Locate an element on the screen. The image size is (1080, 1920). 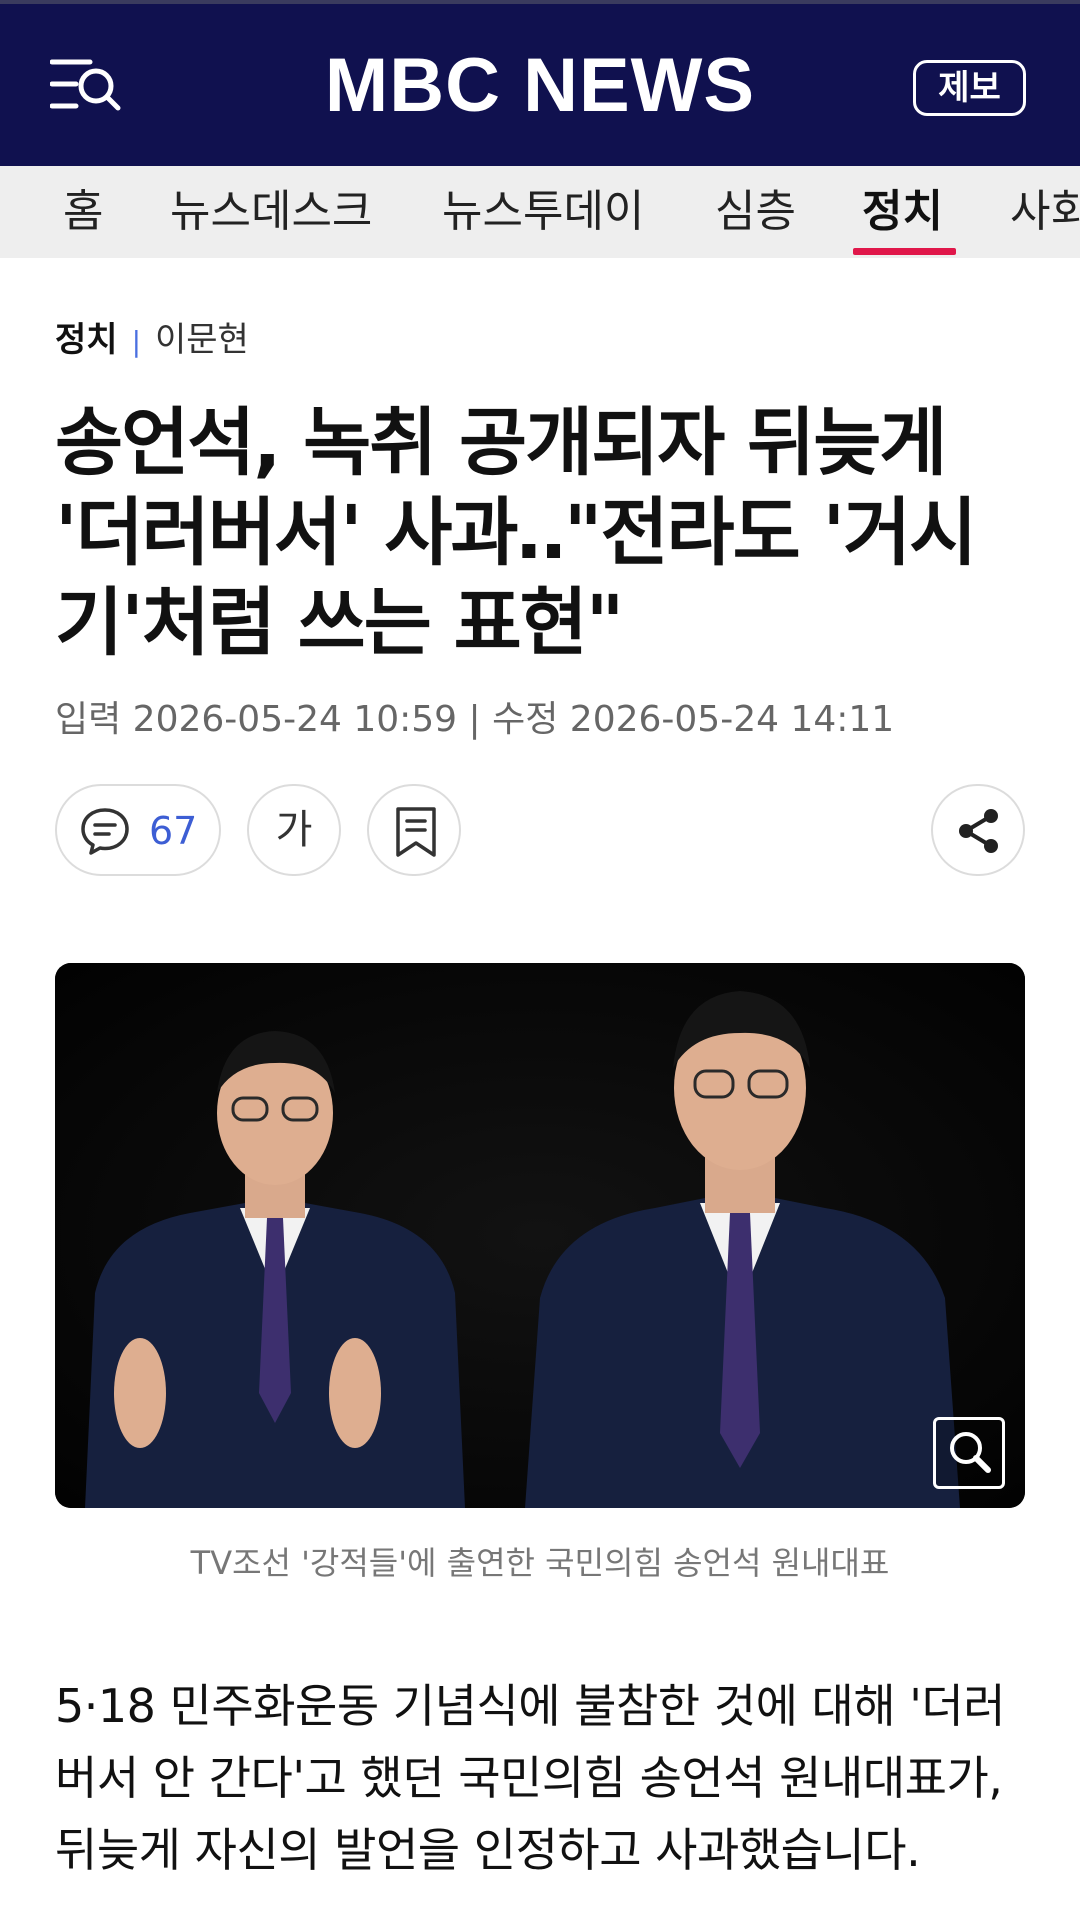
share-button is located at coordinates (978, 830).